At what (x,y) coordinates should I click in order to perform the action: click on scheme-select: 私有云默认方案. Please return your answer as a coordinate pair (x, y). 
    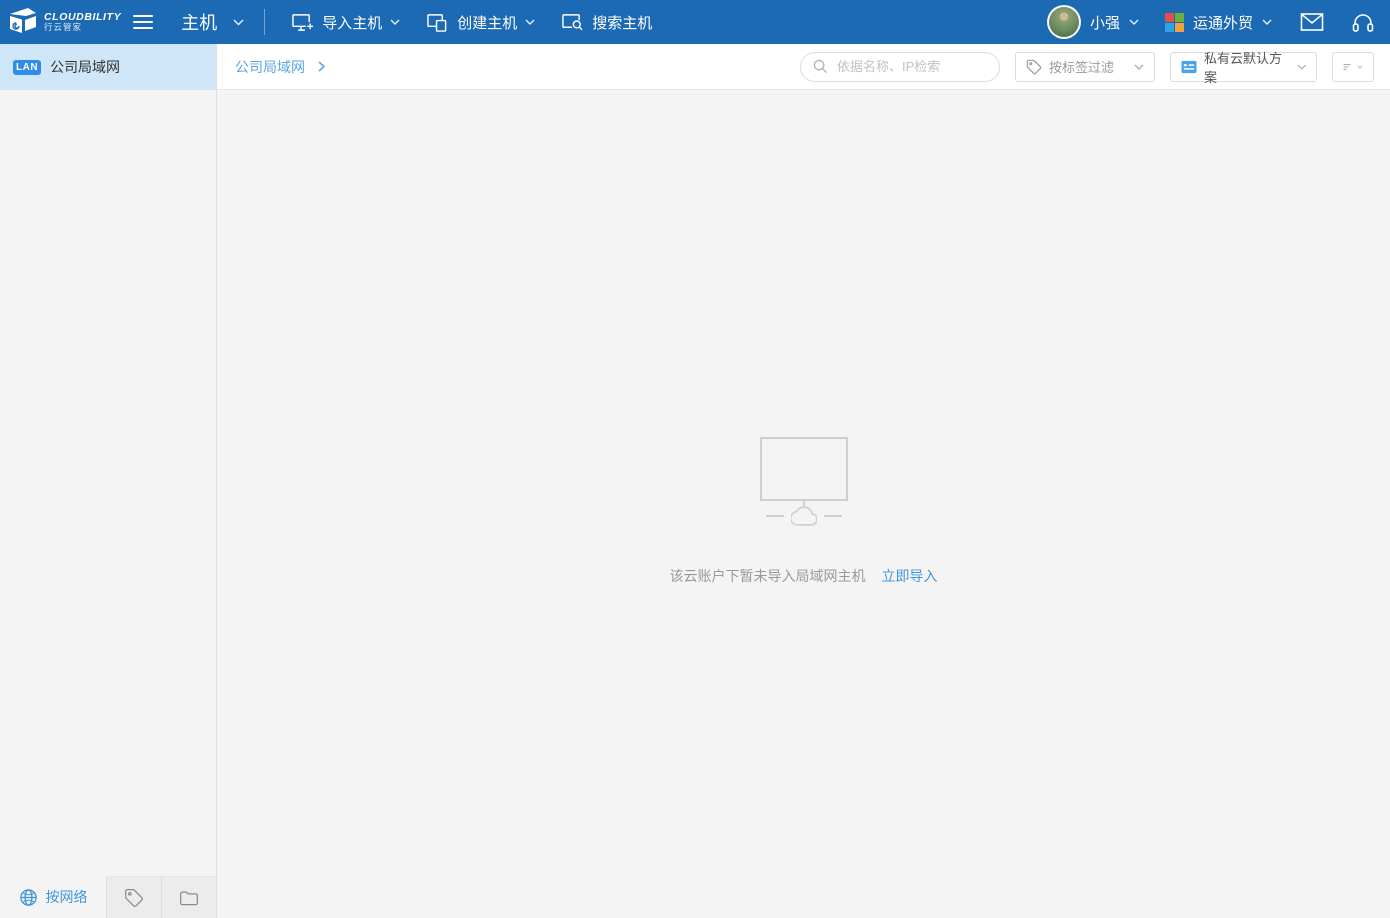
    Looking at the image, I should click on (1243, 68).